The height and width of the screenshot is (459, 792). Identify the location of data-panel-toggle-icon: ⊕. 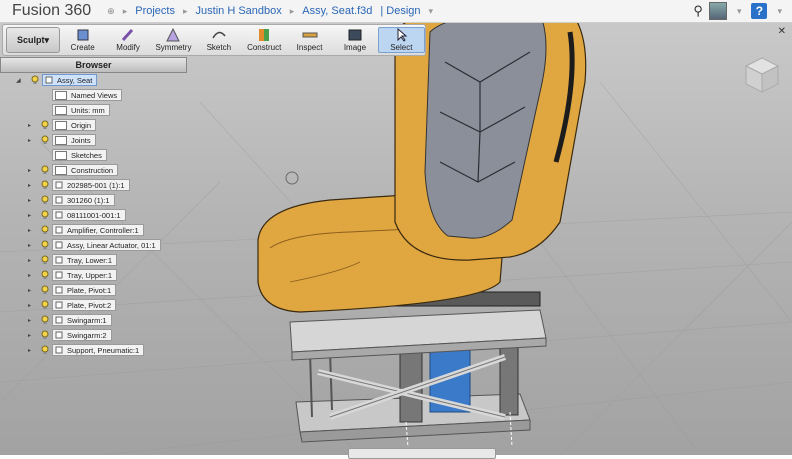
(111, 11).